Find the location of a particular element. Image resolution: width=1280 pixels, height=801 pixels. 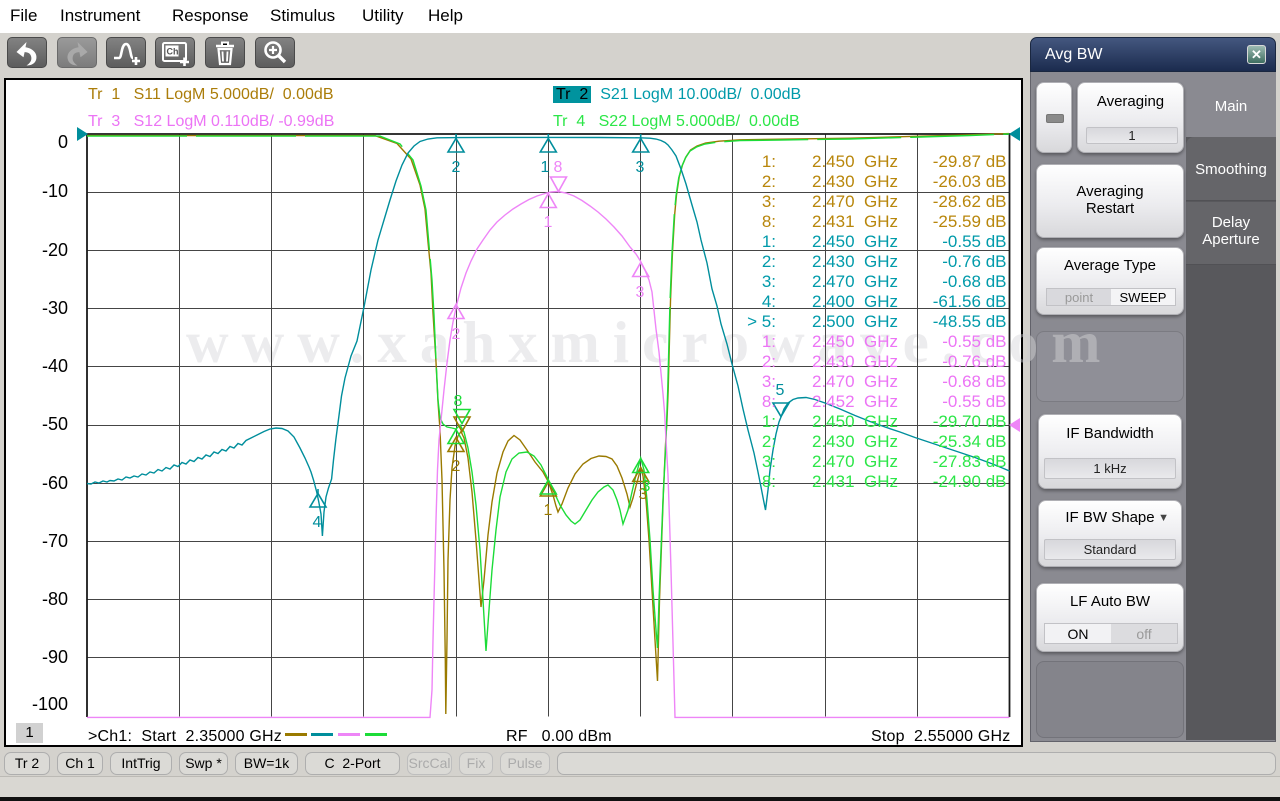

svg-text: 5 is located at coordinates (780, 390).